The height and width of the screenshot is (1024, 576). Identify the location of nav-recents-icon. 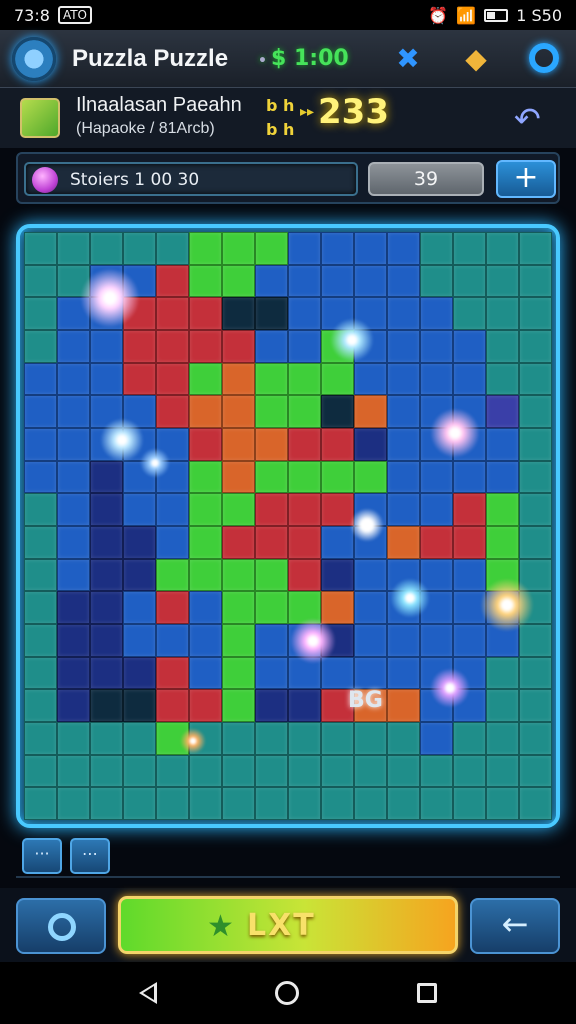
(427, 993).